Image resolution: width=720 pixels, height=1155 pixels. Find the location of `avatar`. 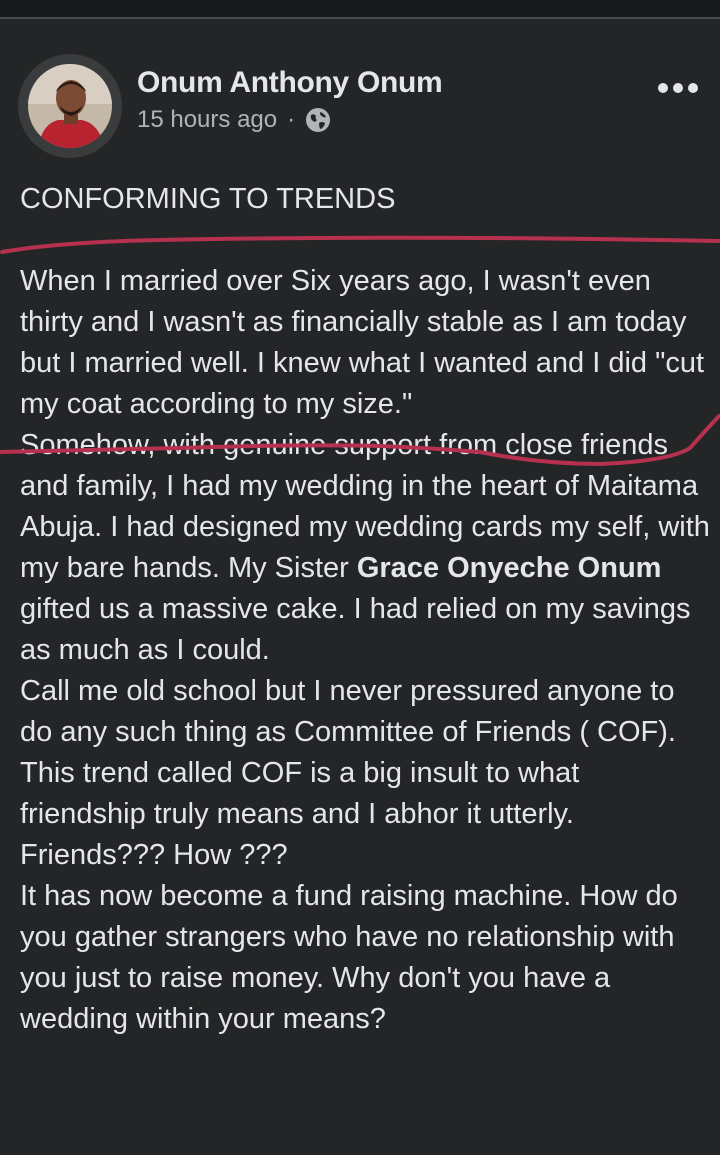

avatar is located at coordinates (70, 106).